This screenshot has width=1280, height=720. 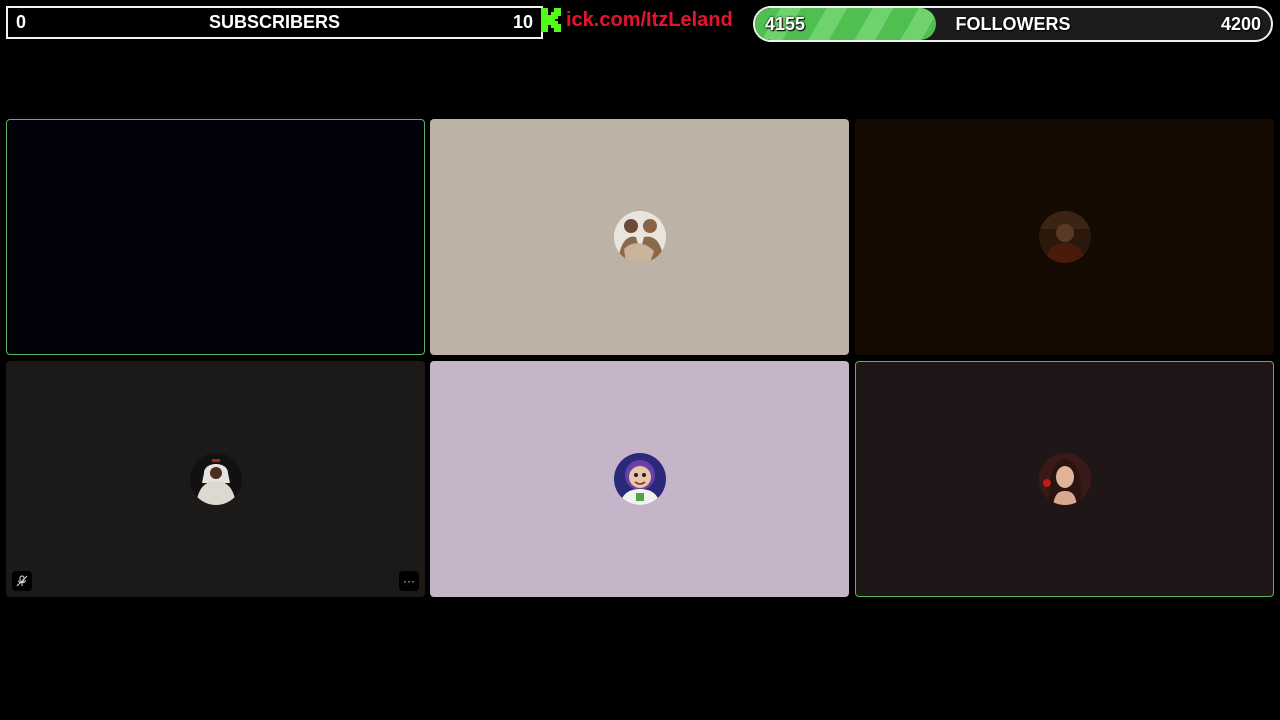 What do you see at coordinates (22, 581) in the screenshot?
I see `mute-icon` at bounding box center [22, 581].